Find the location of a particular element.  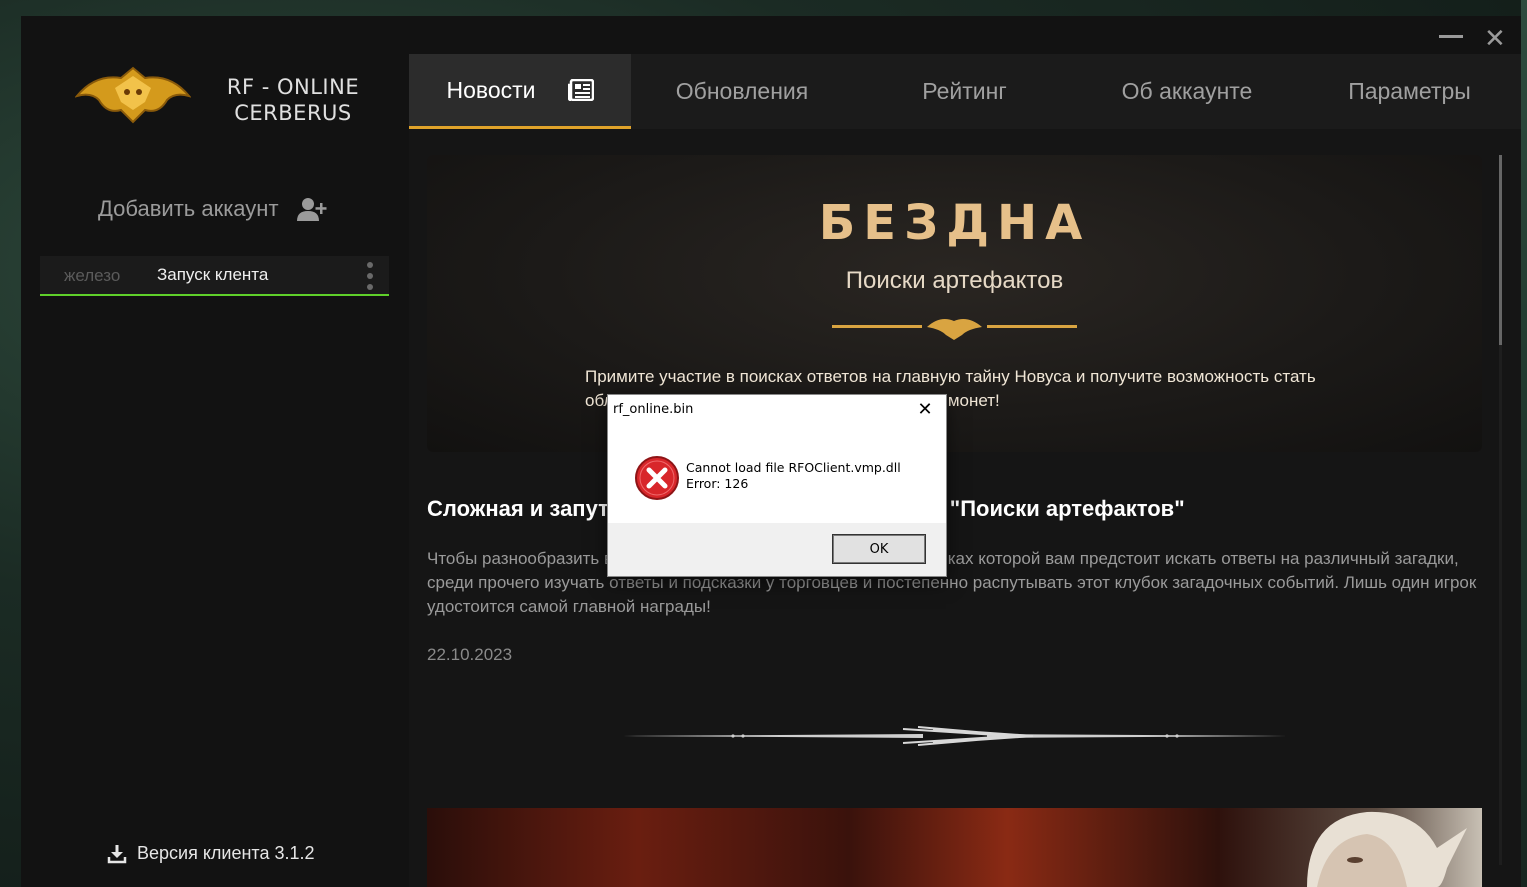

account-name: железо is located at coordinates (92, 275).